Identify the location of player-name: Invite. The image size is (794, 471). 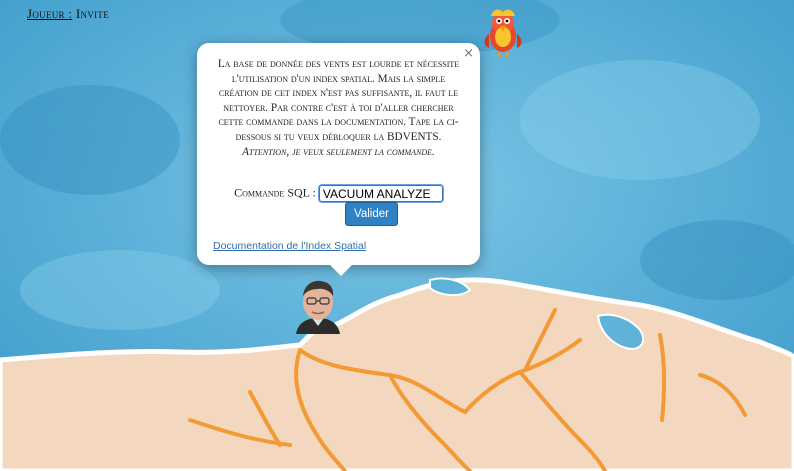
(92, 13).